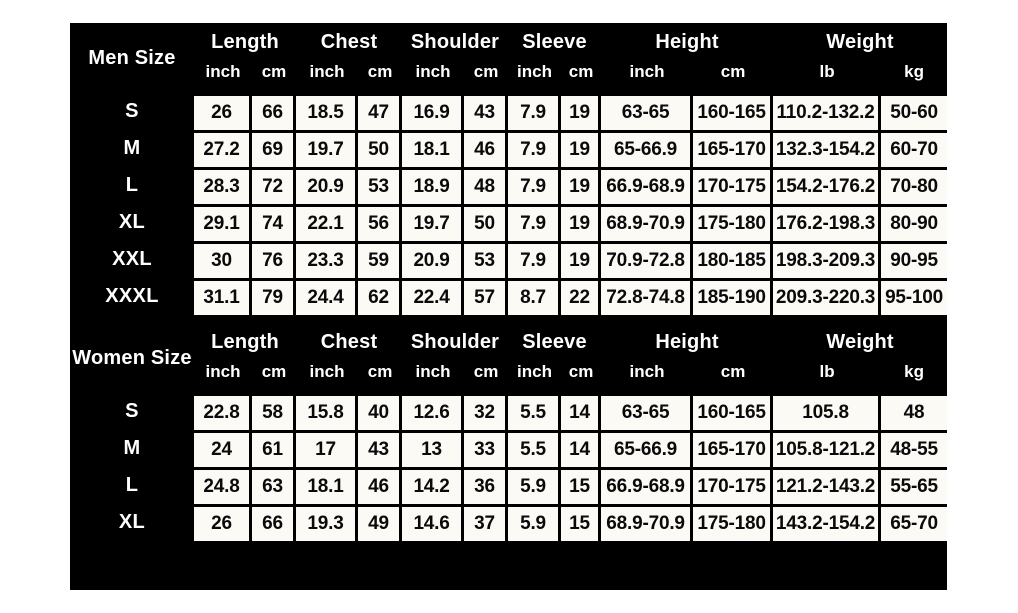 Image resolution: width=1018 pixels, height=613 pixels. I want to click on cell-shoulder-cm: 36, so click(486, 485).